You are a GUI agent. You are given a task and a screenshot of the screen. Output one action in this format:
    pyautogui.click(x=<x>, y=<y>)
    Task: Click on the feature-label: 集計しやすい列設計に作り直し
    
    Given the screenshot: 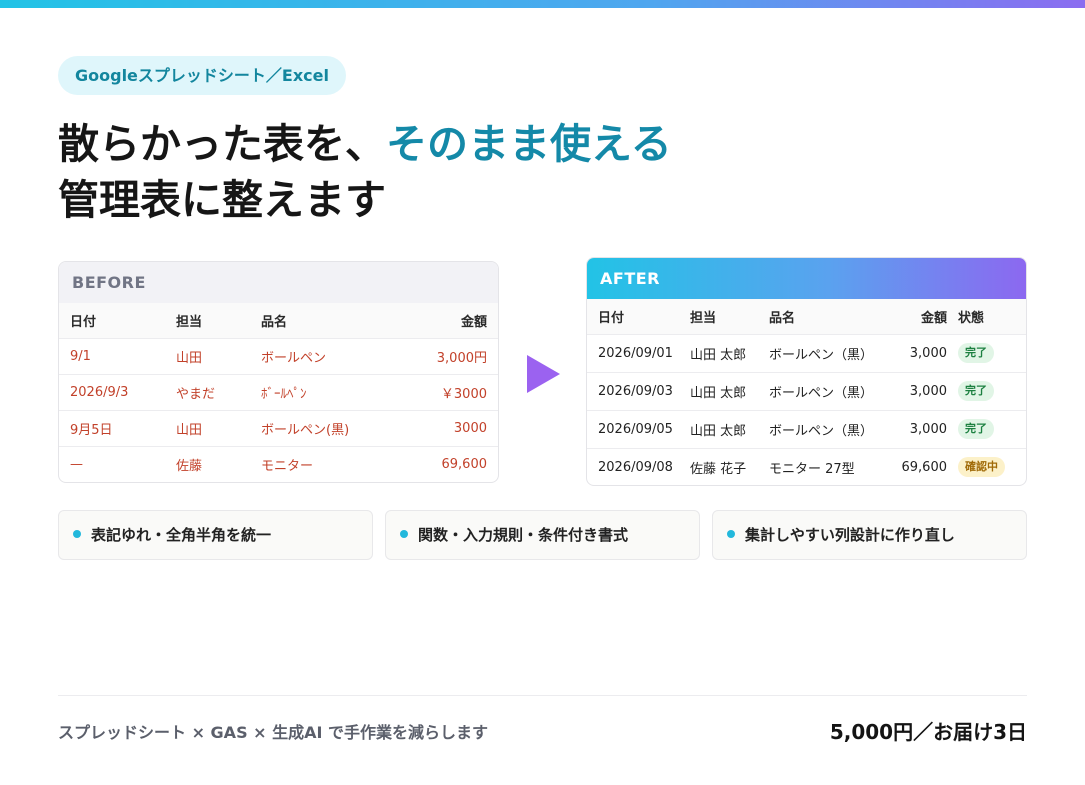 What is the action you would take?
    pyautogui.click(x=850, y=535)
    